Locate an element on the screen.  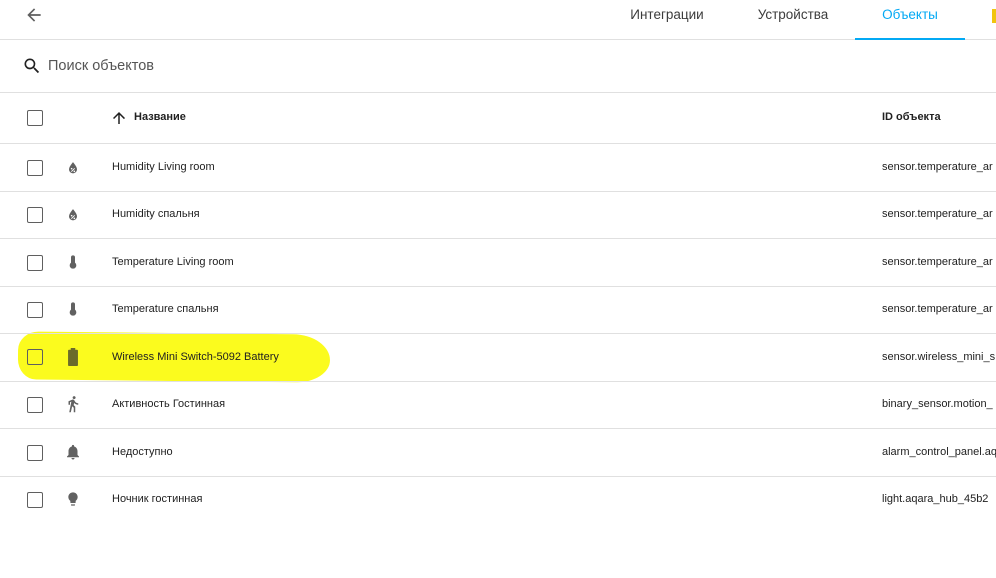
entity-id: sensor.wireless_mini_s is located at coordinates (939, 357).